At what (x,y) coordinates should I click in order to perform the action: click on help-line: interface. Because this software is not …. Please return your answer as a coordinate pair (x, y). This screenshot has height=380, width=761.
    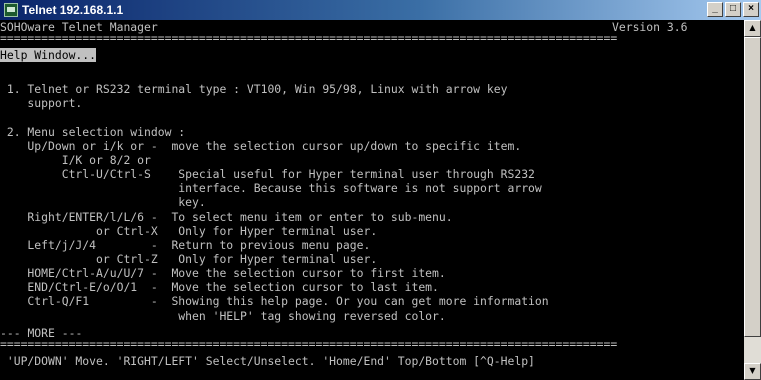
    Looking at the image, I should click on (271, 188).